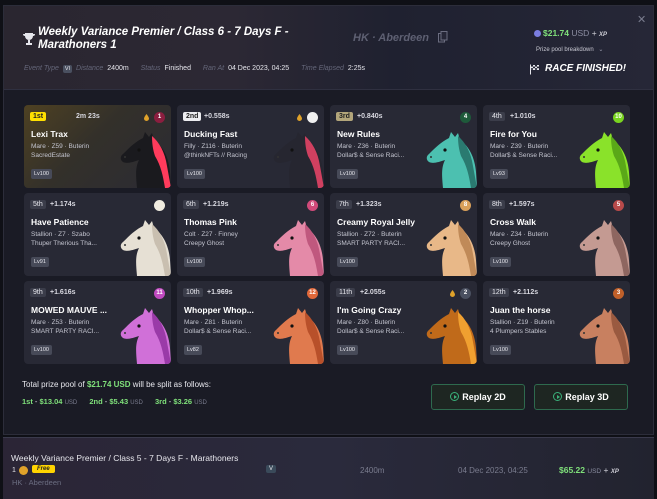  I want to click on flame-icon, so click(146, 117).